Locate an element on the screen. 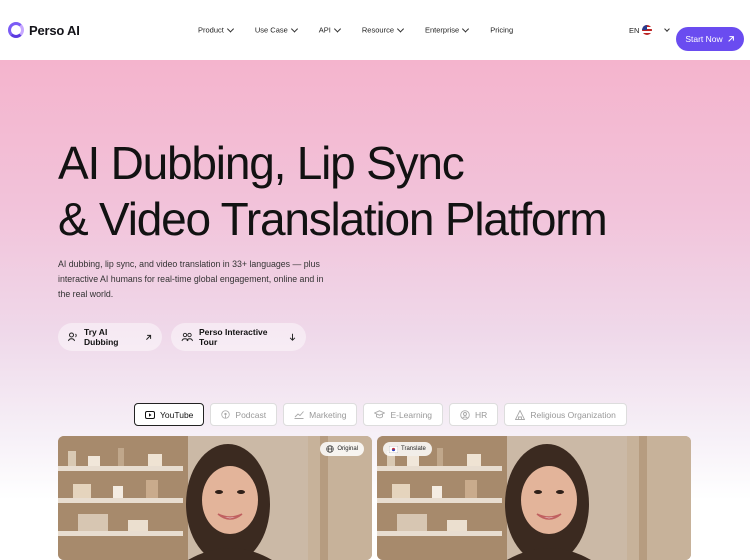 This screenshot has width=750, height=560. menu-item-api: API is located at coordinates (329, 29).